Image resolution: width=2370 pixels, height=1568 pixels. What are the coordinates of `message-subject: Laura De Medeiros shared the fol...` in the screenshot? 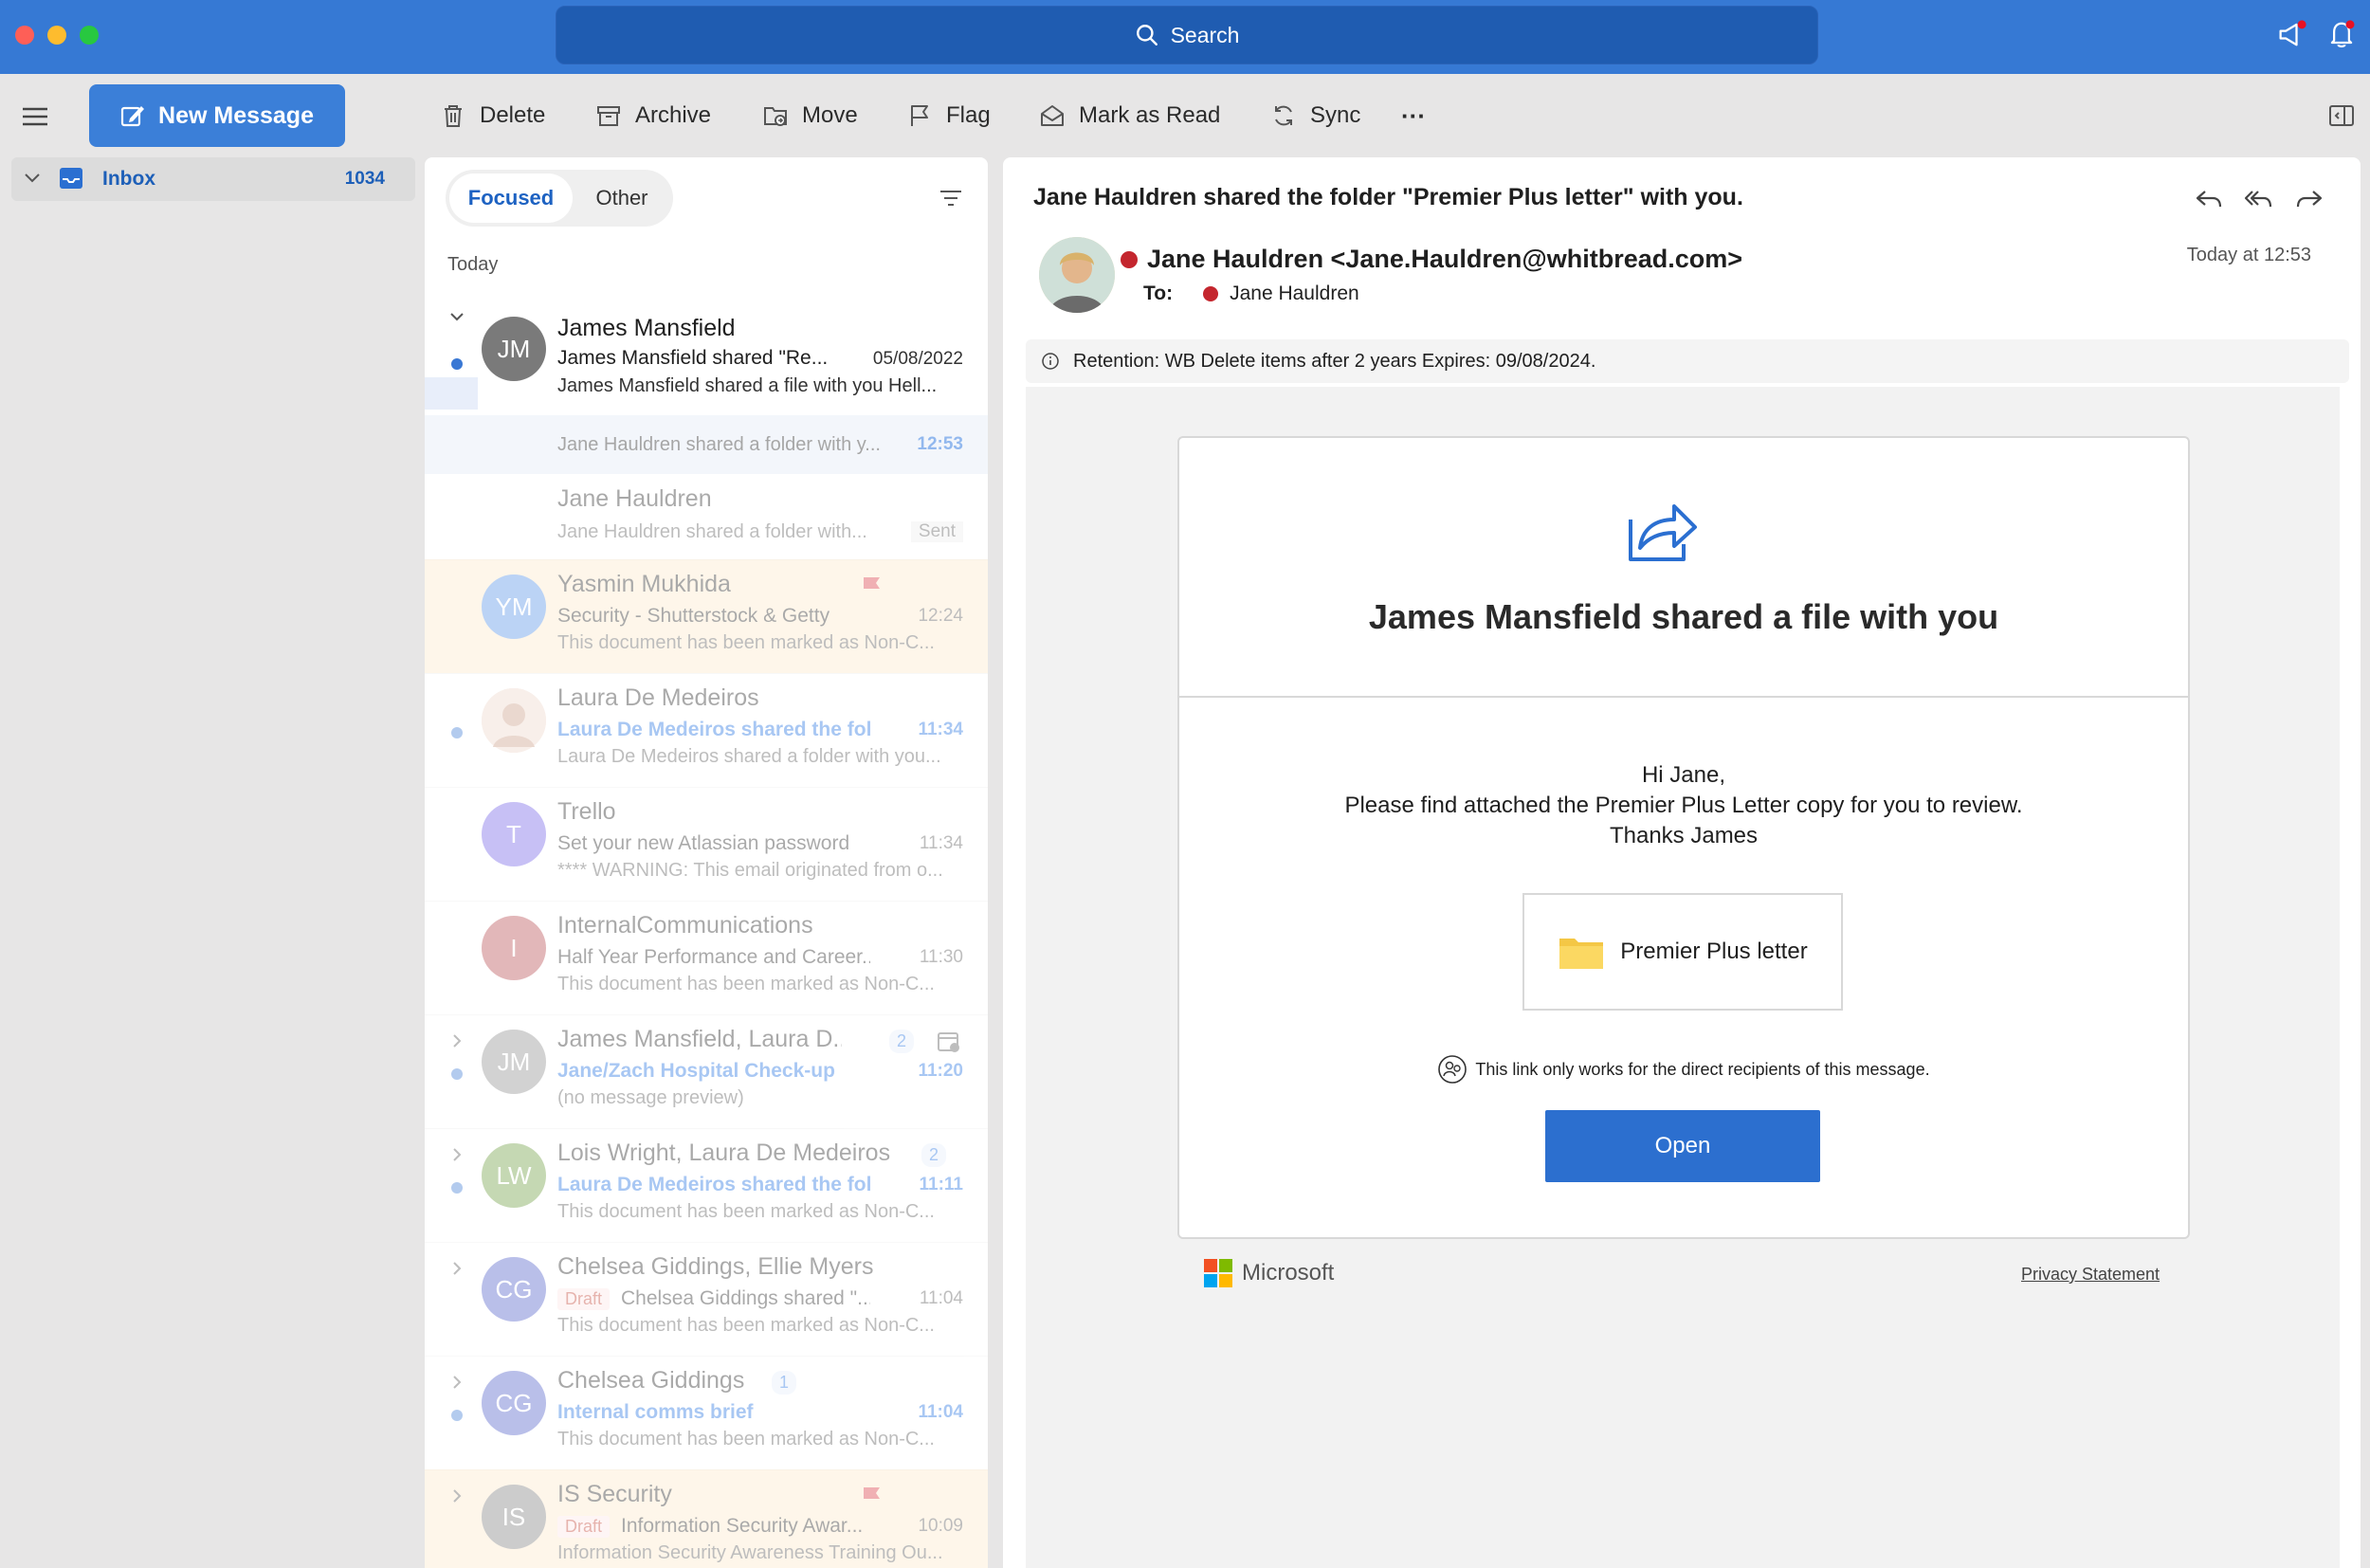 It's located at (713, 729).